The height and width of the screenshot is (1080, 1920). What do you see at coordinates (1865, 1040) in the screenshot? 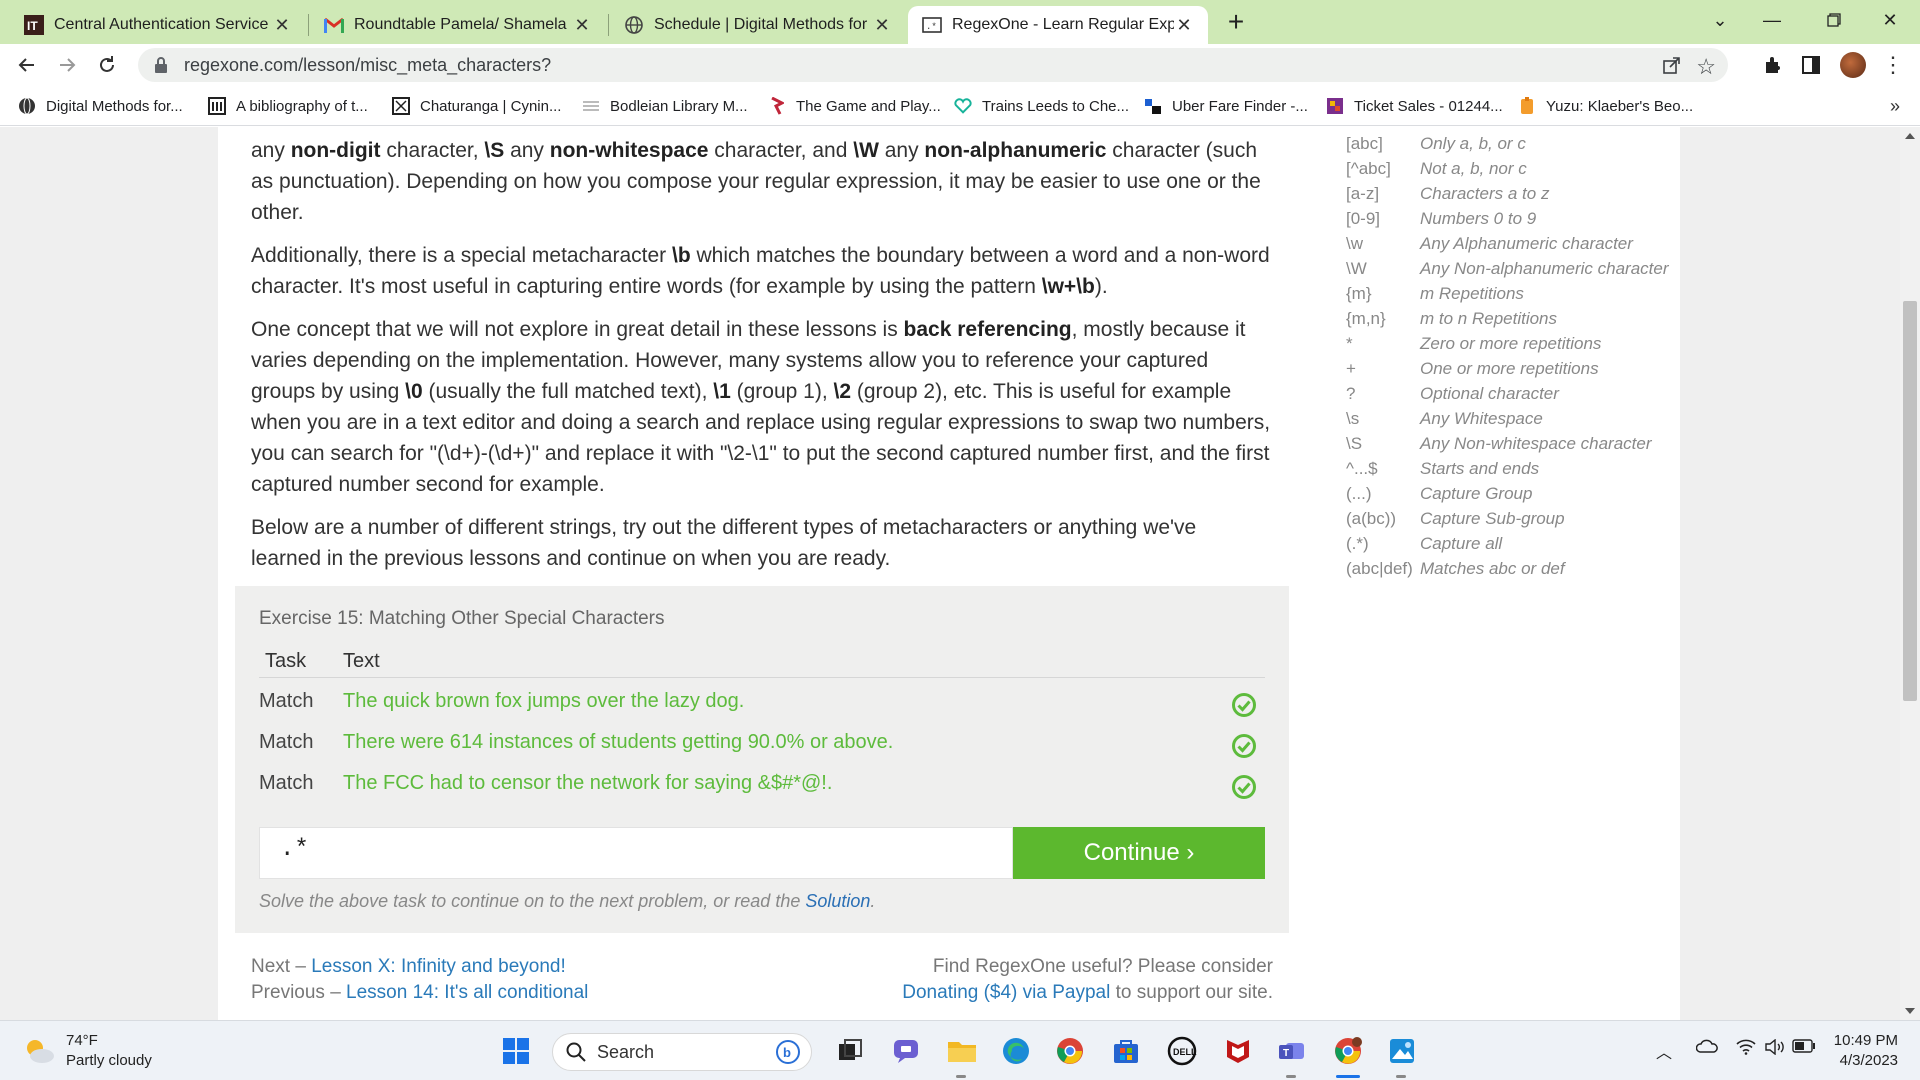
I see `clock-time: 10:49 PM` at bounding box center [1865, 1040].